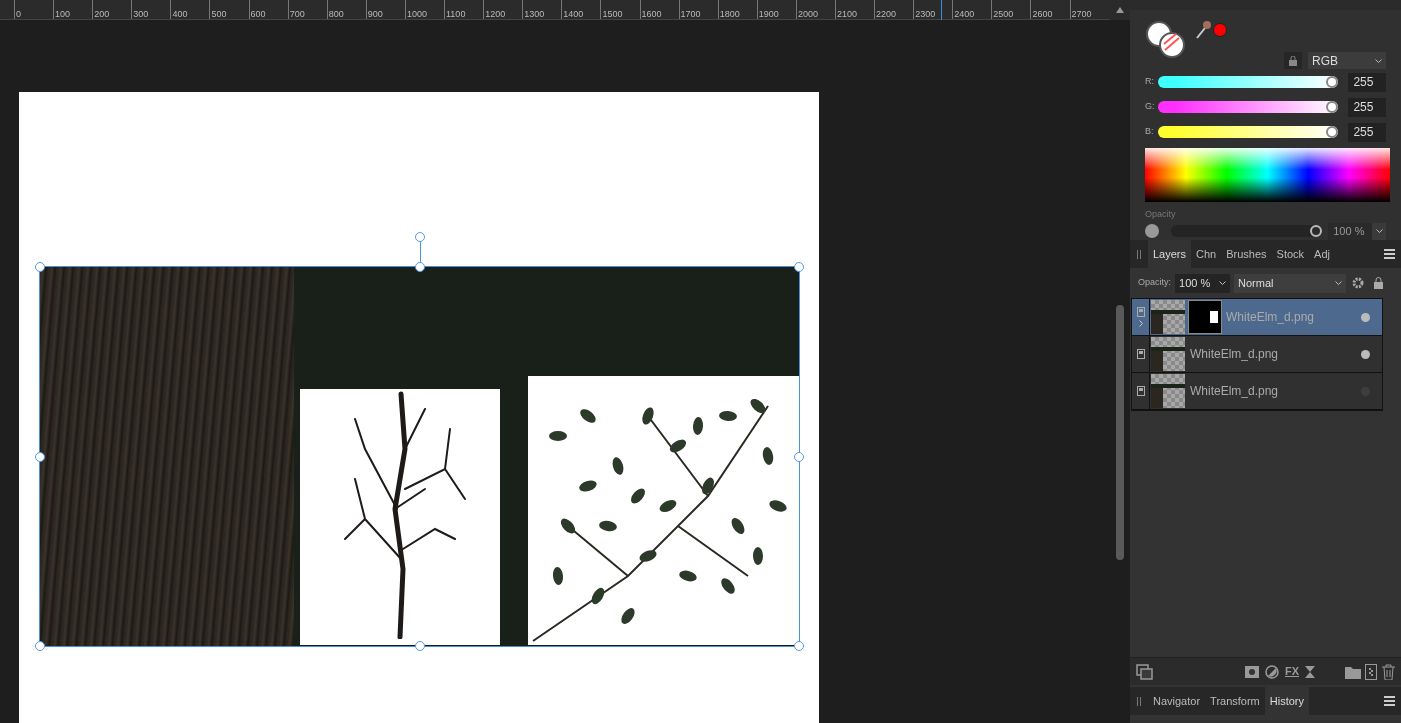 This screenshot has width=1401, height=723. I want to click on opacity-value-field: 100 %, so click(1350, 231).